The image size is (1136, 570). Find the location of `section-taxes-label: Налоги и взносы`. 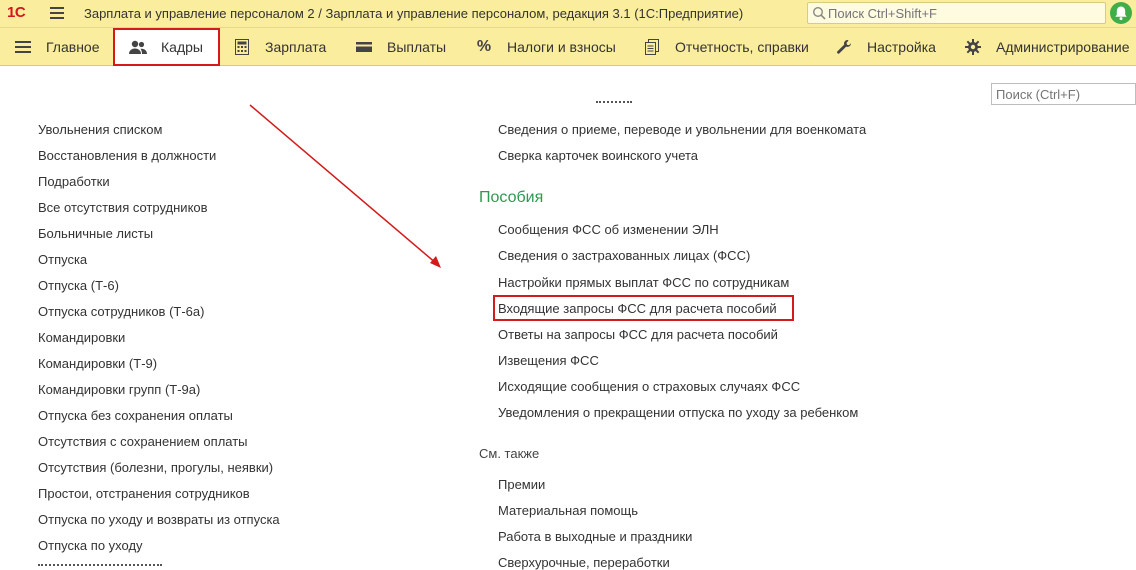

section-taxes-label: Налоги и взносы is located at coordinates (561, 47).